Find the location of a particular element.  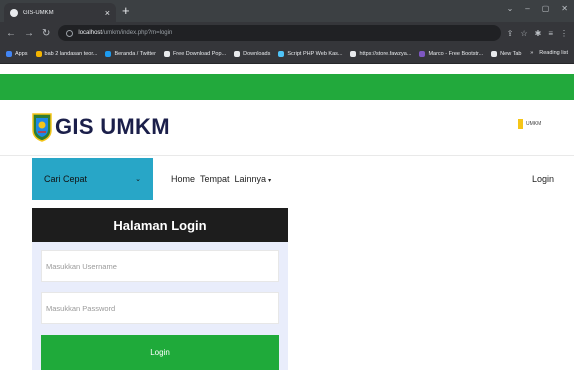

more-bookmarks-icon: » is located at coordinates (531, 53).